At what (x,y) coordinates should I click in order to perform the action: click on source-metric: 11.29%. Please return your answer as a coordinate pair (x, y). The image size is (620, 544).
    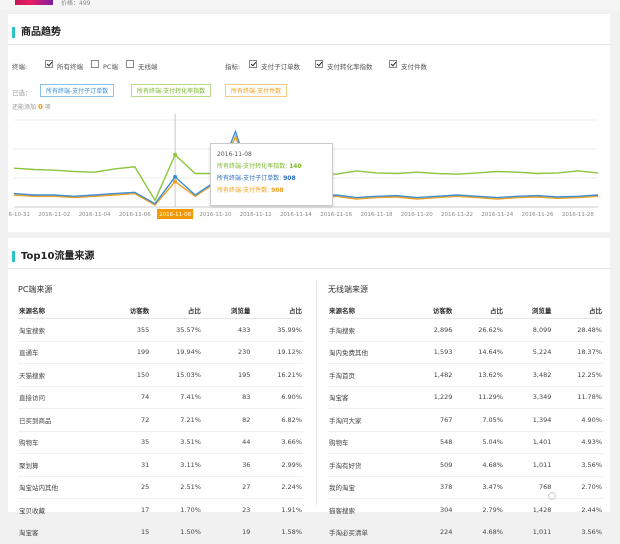
    Looking at the image, I should click on (478, 397).